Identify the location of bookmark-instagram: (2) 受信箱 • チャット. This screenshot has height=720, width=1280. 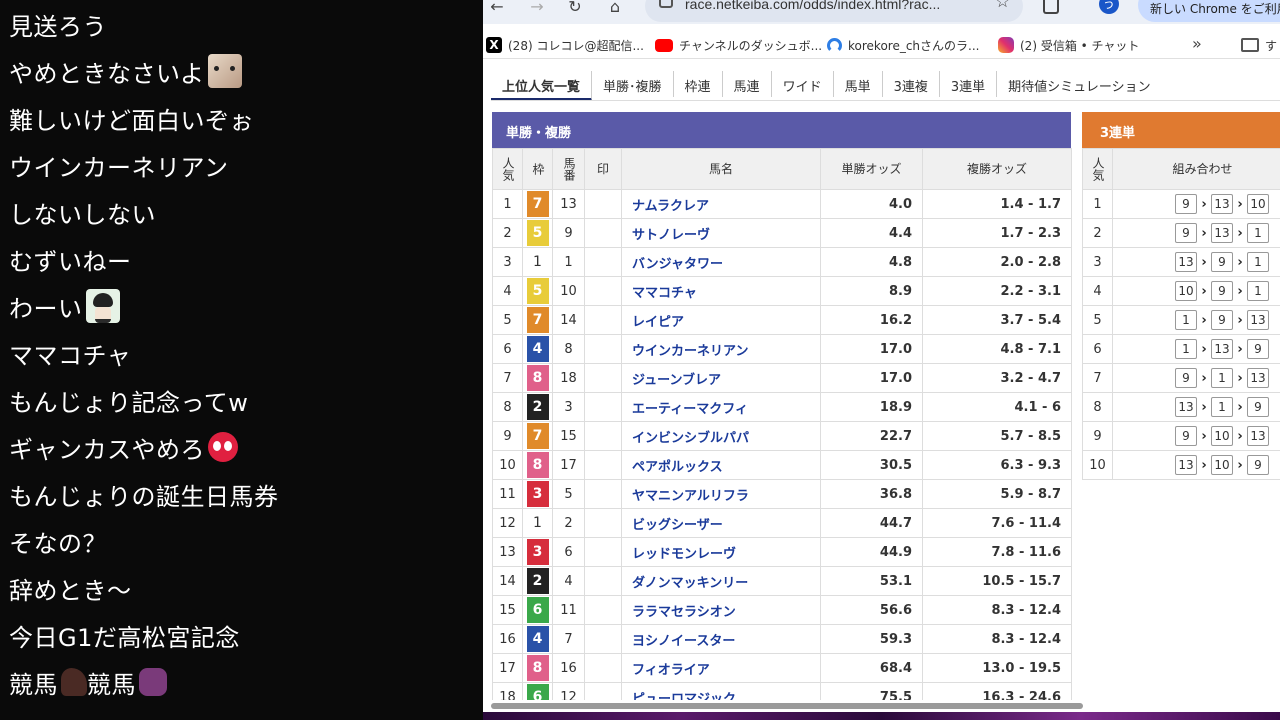
(1068, 45).